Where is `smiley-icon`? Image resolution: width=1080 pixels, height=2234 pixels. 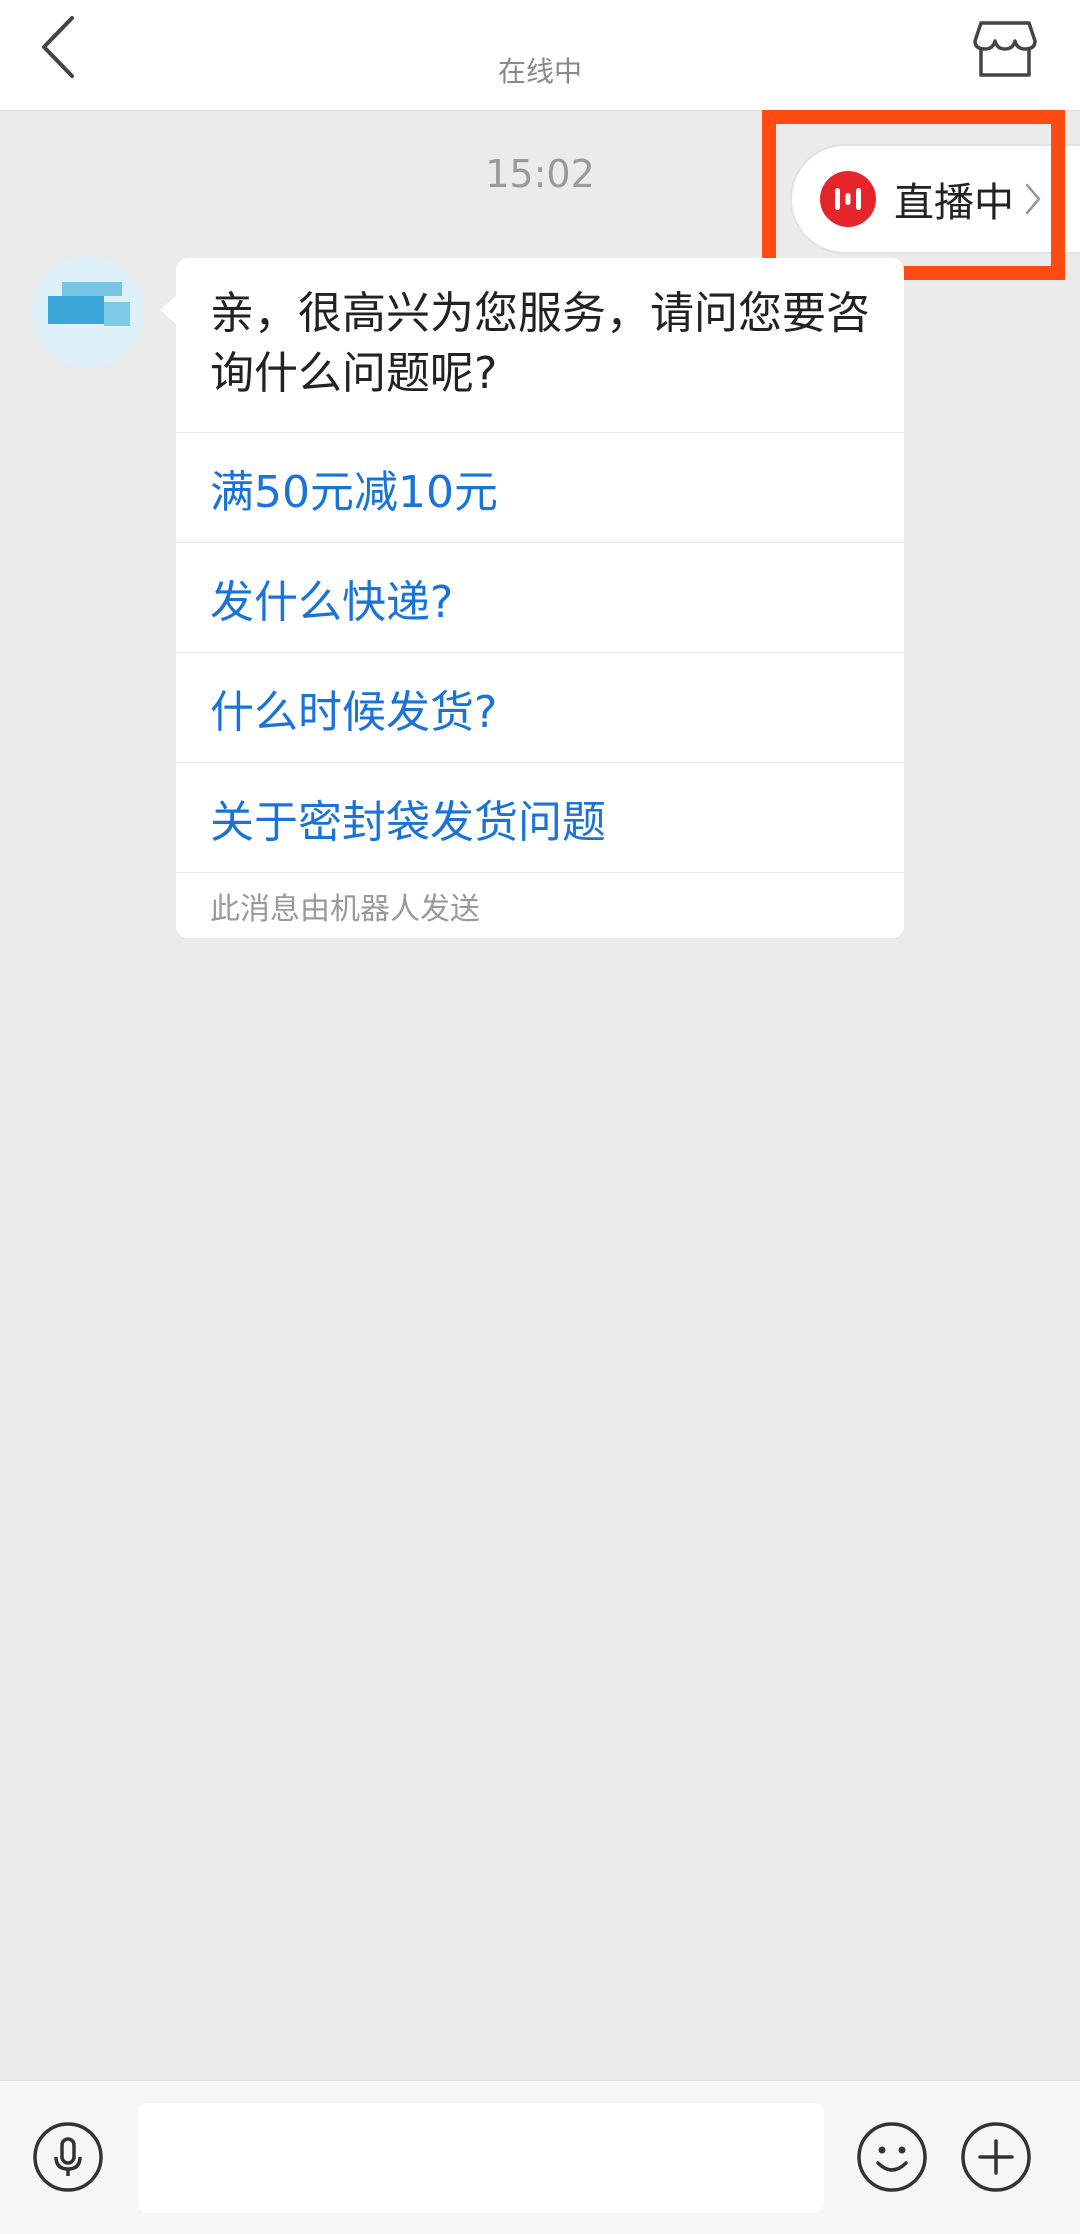 smiley-icon is located at coordinates (892, 2157).